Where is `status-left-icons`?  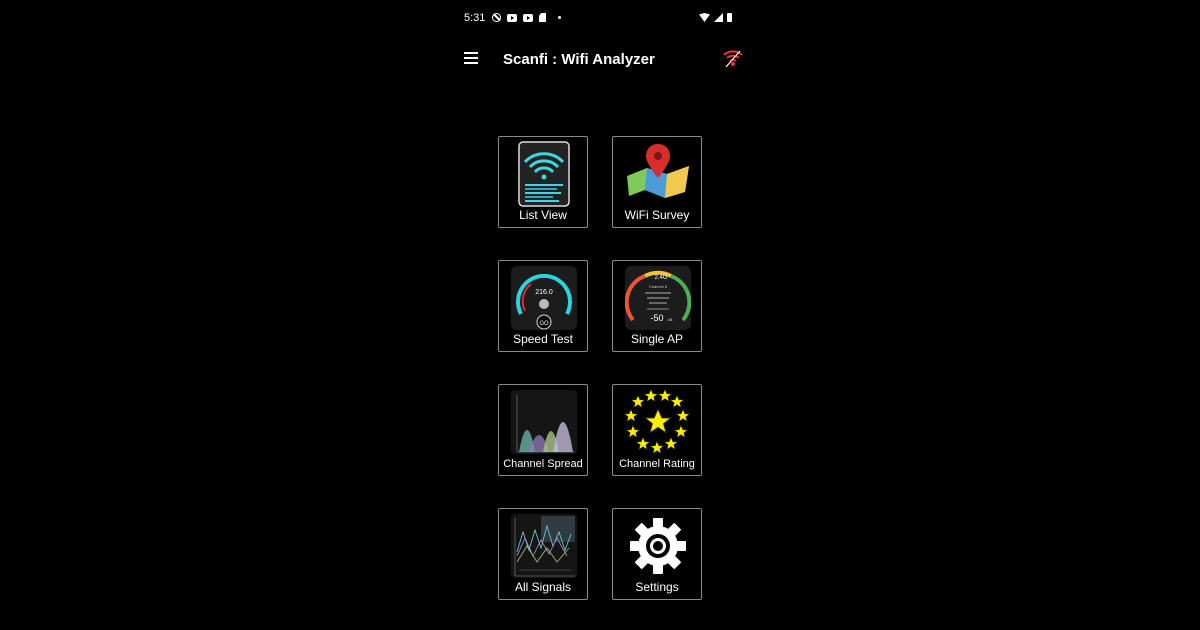 status-left-icons is located at coordinates (526, 17).